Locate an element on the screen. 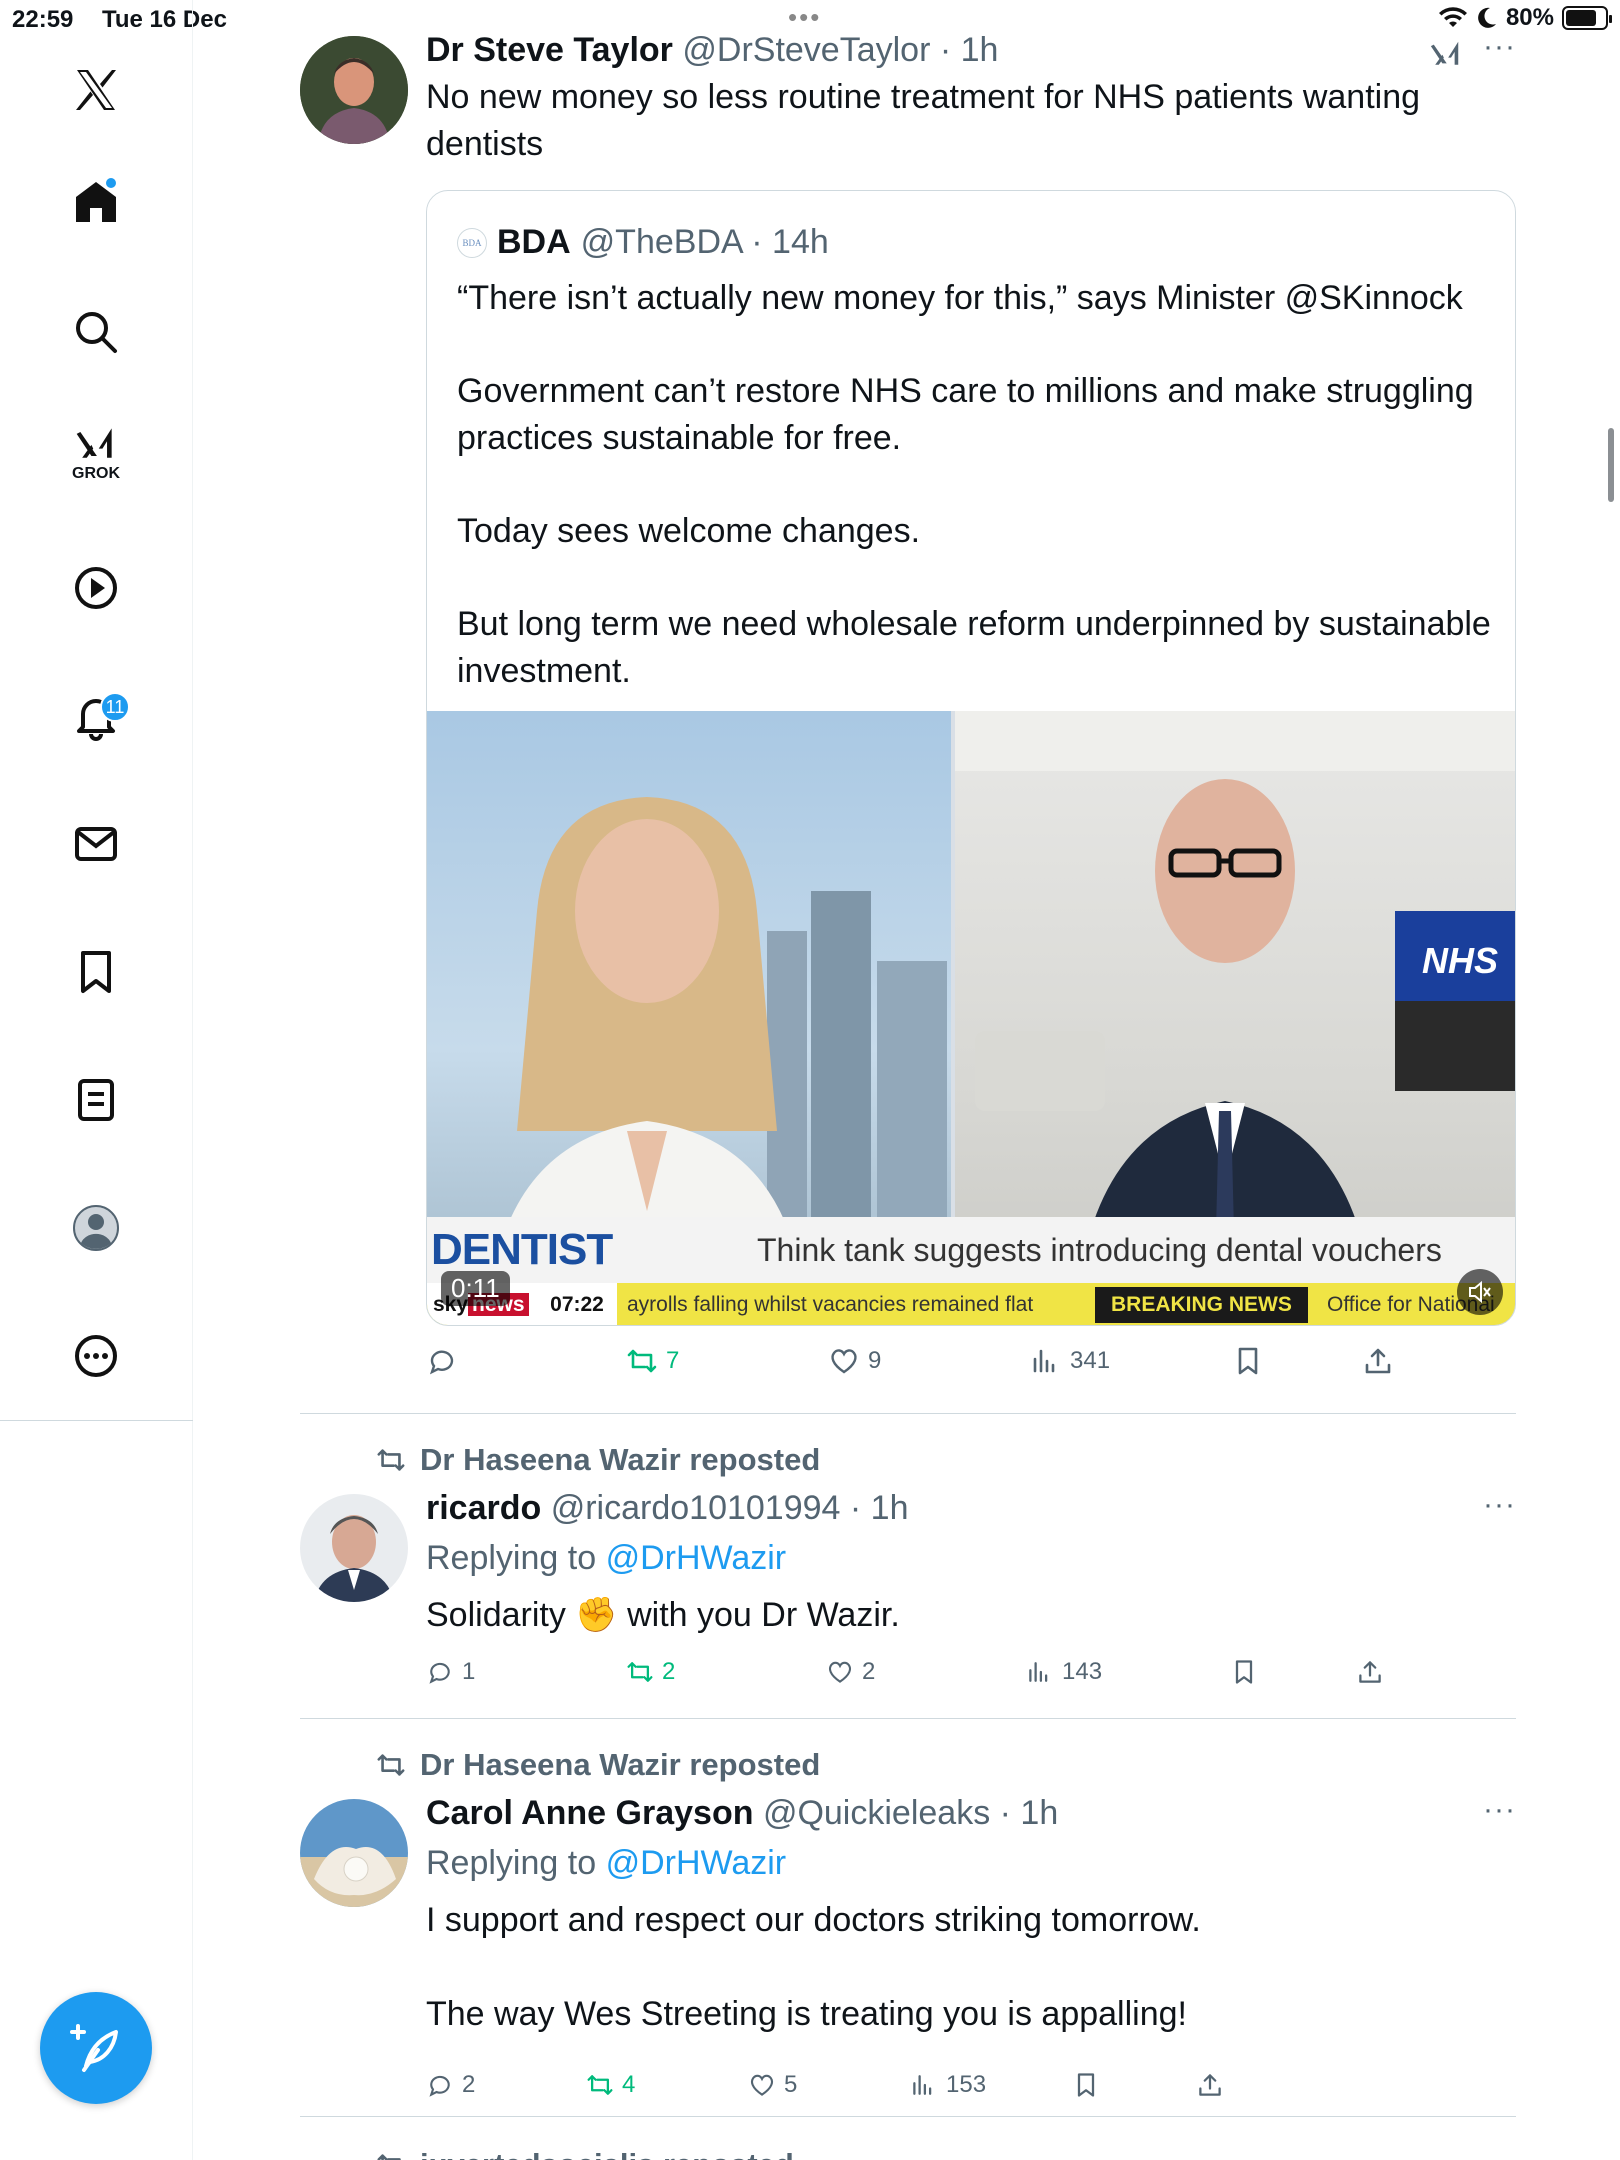  repost-count: 7 is located at coordinates (673, 1360).